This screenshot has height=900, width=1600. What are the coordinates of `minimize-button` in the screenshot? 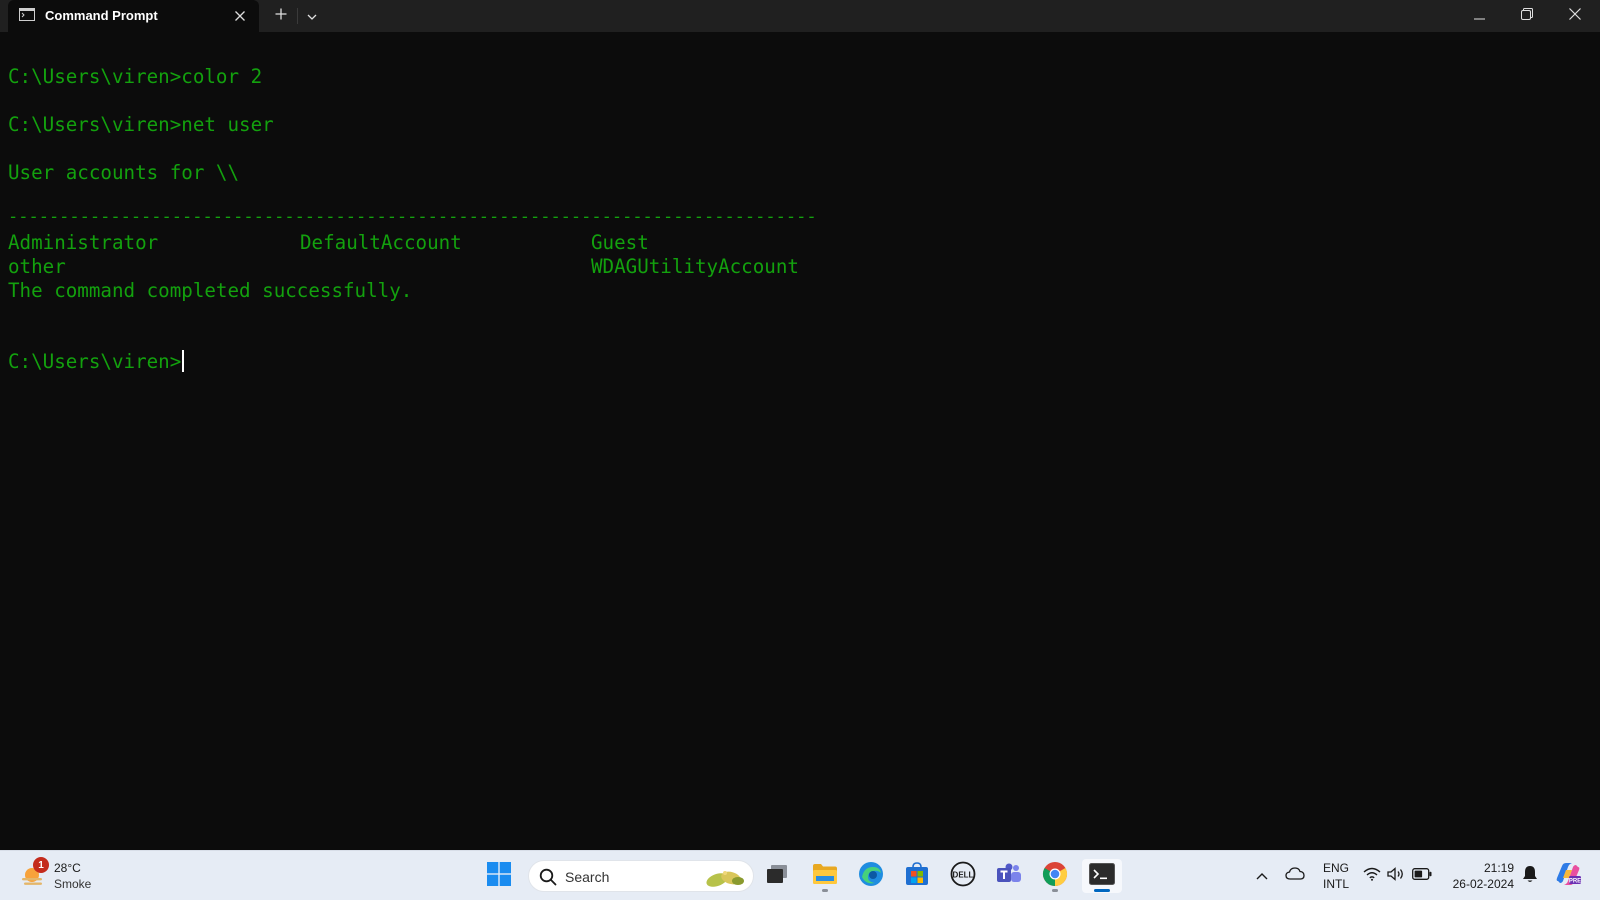 It's located at (1479, 16).